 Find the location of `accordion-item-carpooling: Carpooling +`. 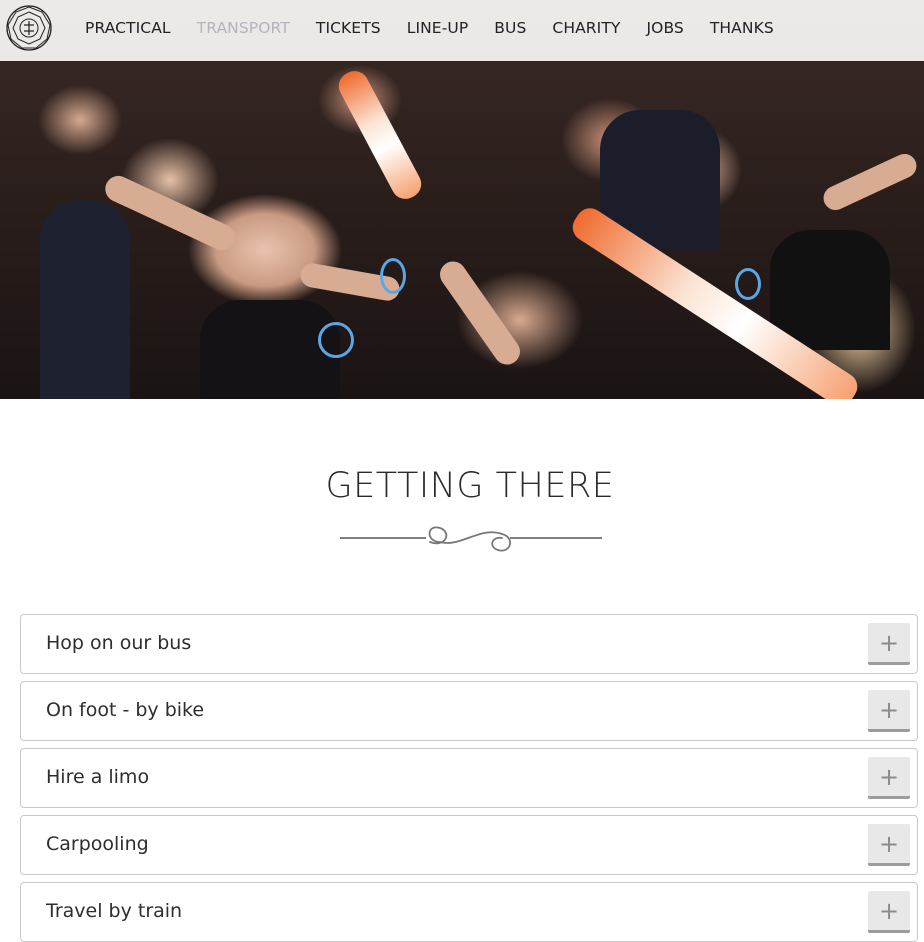

accordion-item-carpooling: Carpooling + is located at coordinates (469, 845).